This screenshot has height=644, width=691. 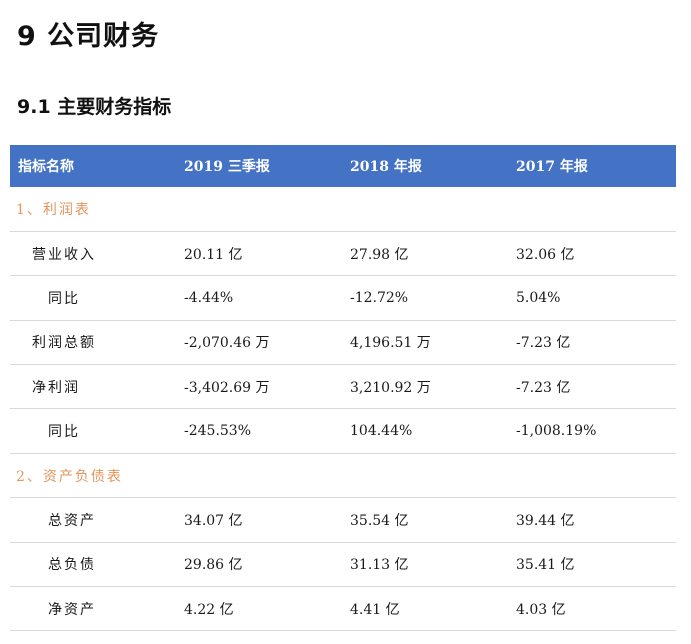 What do you see at coordinates (227, 343) in the screenshot?
I see `cell-value: -2,070.46 万` at bounding box center [227, 343].